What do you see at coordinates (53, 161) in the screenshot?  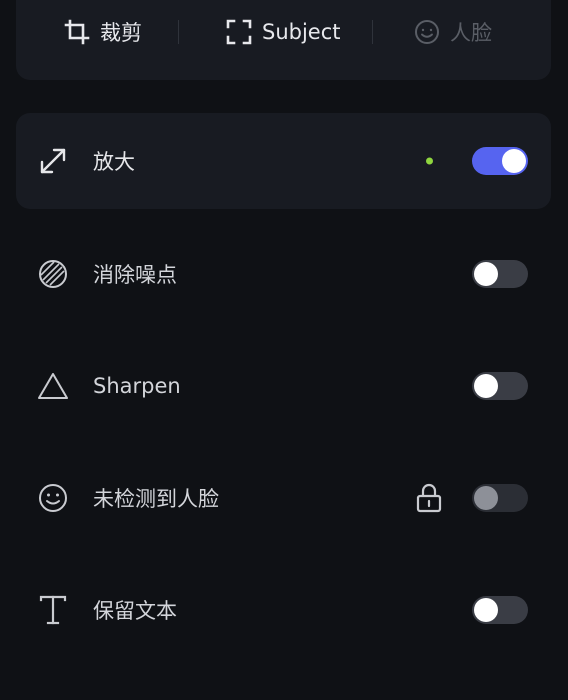 I see `expand-arrows-icon` at bounding box center [53, 161].